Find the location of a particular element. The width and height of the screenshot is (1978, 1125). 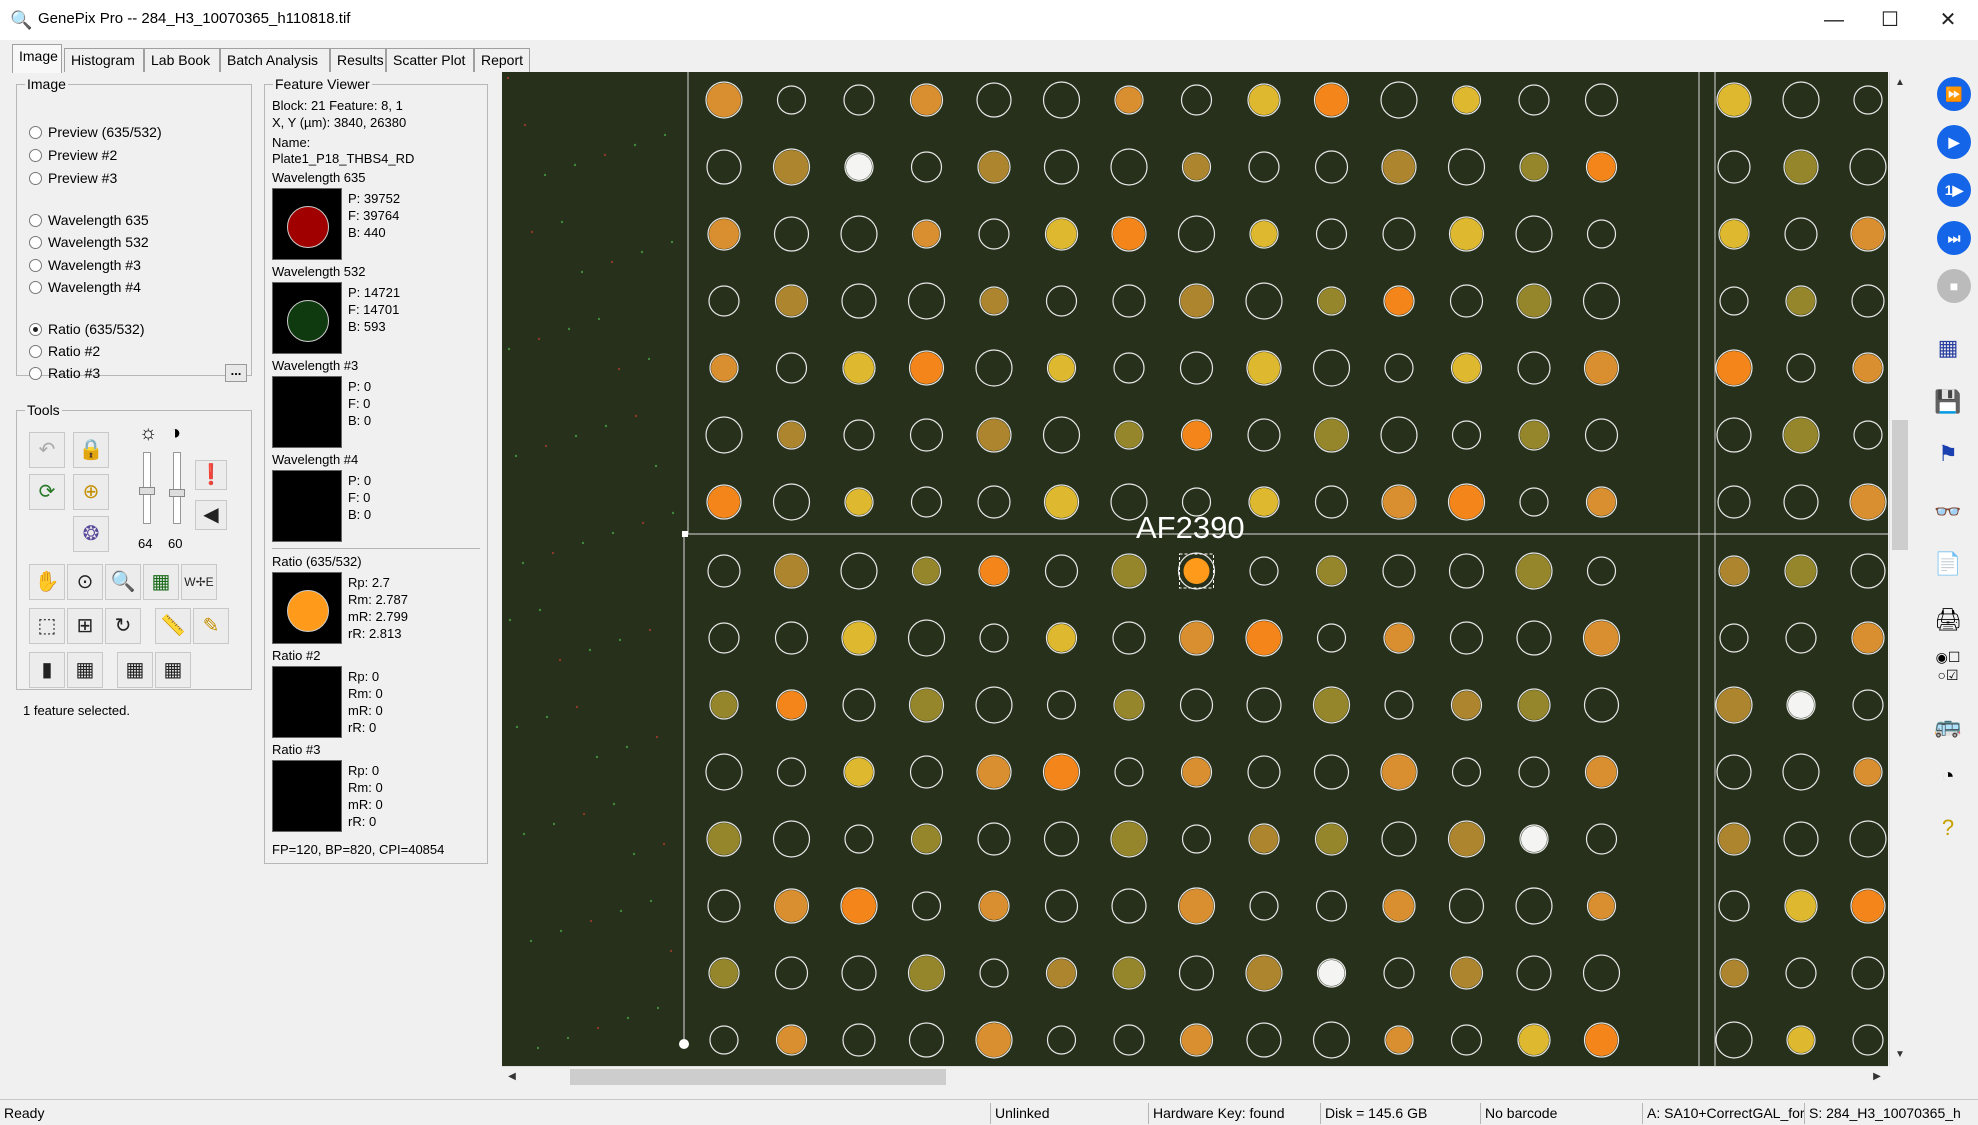

brightness-slider is located at coordinates (147, 488).